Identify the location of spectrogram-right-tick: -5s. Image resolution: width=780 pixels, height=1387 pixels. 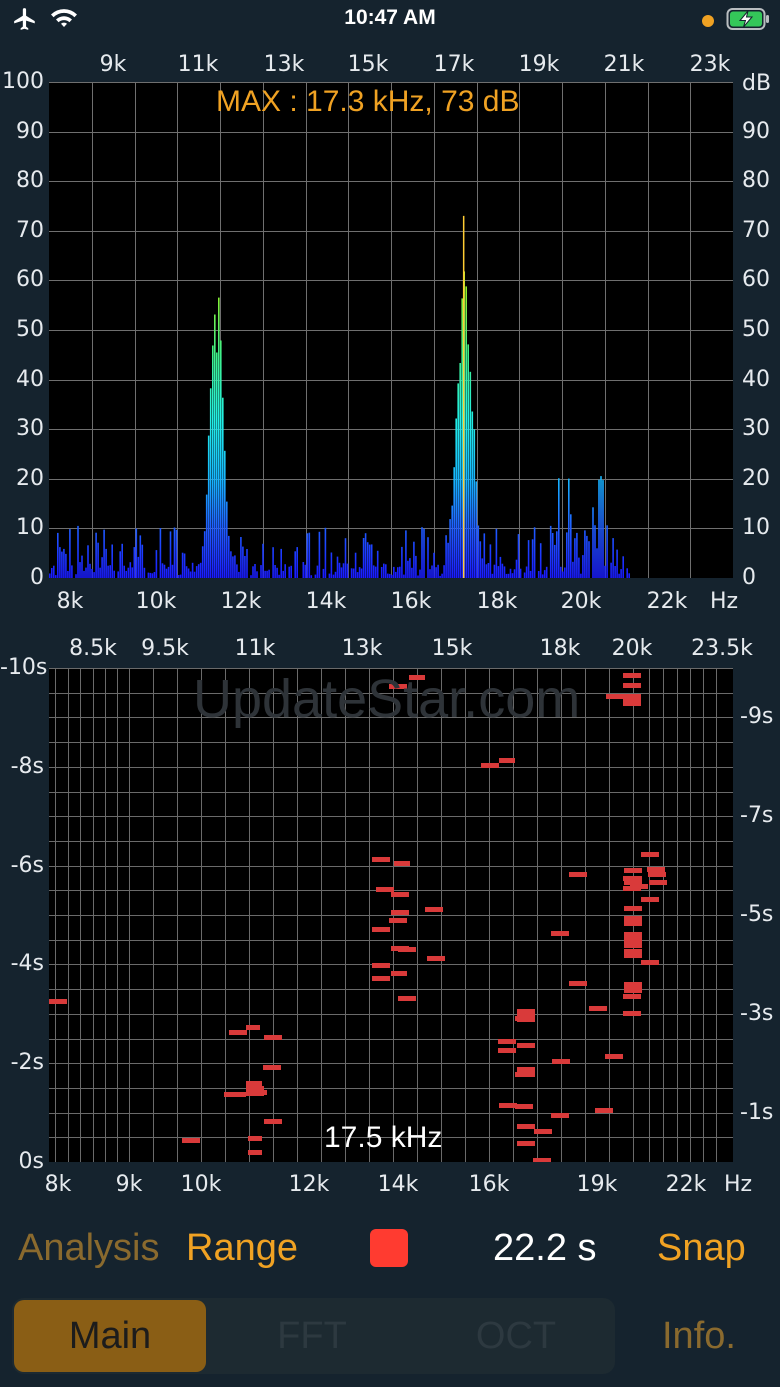
(757, 914).